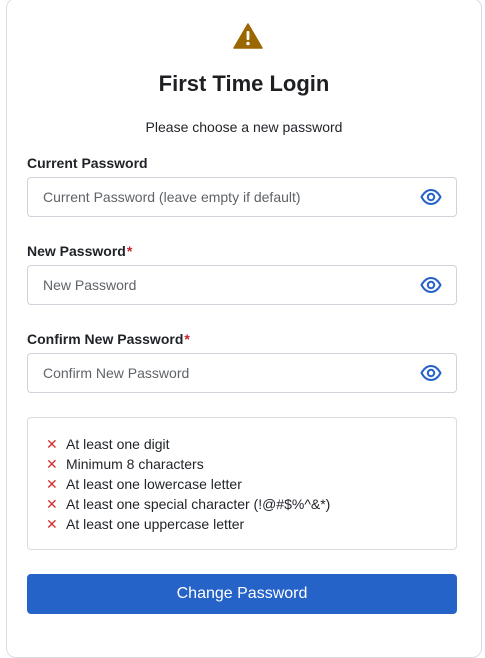  What do you see at coordinates (145, 524) in the screenshot?
I see `requirement-item: ✕ At least one uppercase letter` at bounding box center [145, 524].